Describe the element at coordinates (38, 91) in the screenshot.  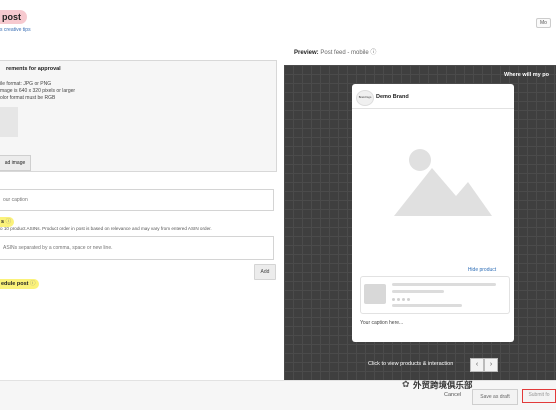
I see `requirement-image-size: mage is 640 x 320 pixels or larger` at that location.